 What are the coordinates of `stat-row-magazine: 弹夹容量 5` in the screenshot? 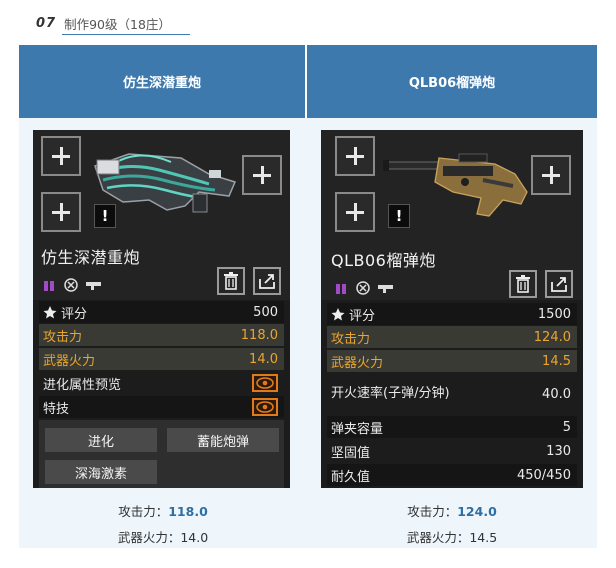 It's located at (452, 427).